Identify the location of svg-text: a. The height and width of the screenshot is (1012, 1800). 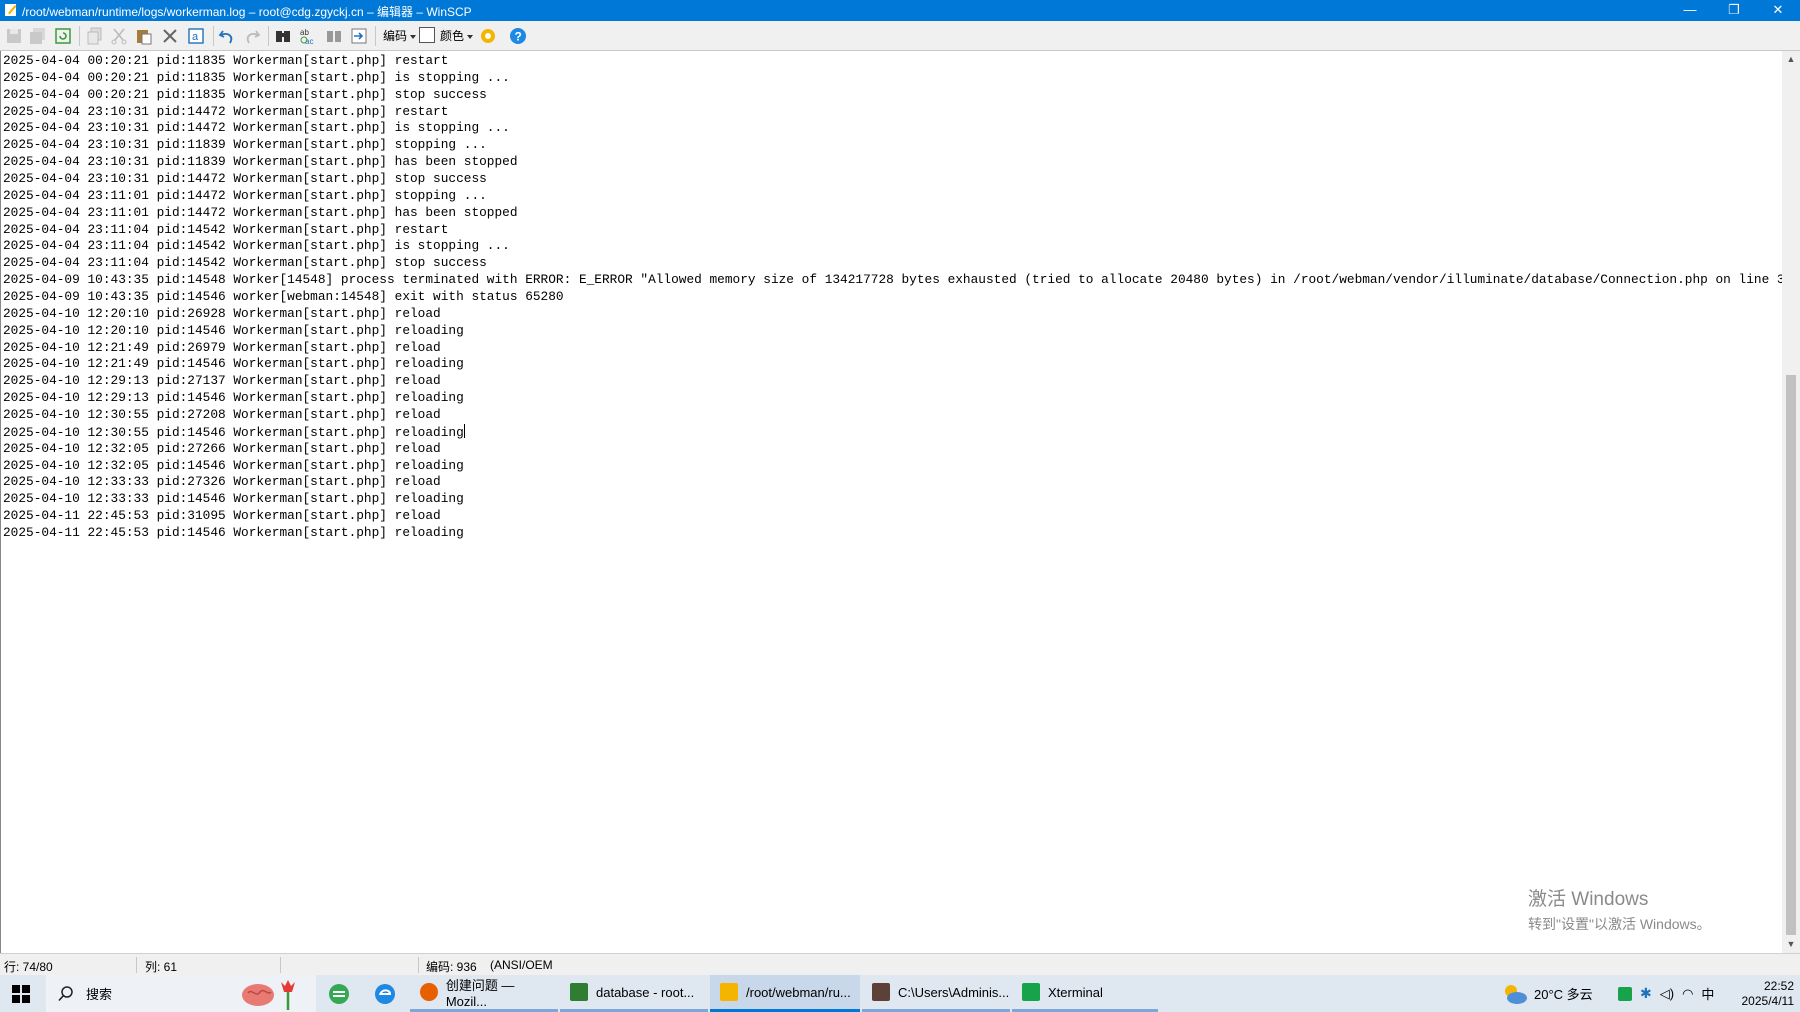
(195, 37).